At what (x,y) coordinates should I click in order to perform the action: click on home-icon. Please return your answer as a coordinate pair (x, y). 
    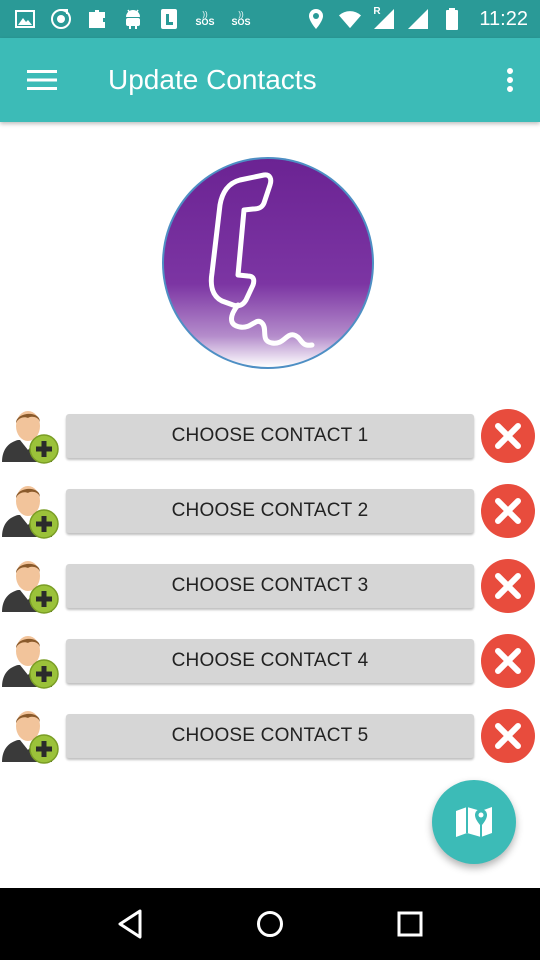
    Looking at the image, I should click on (270, 924).